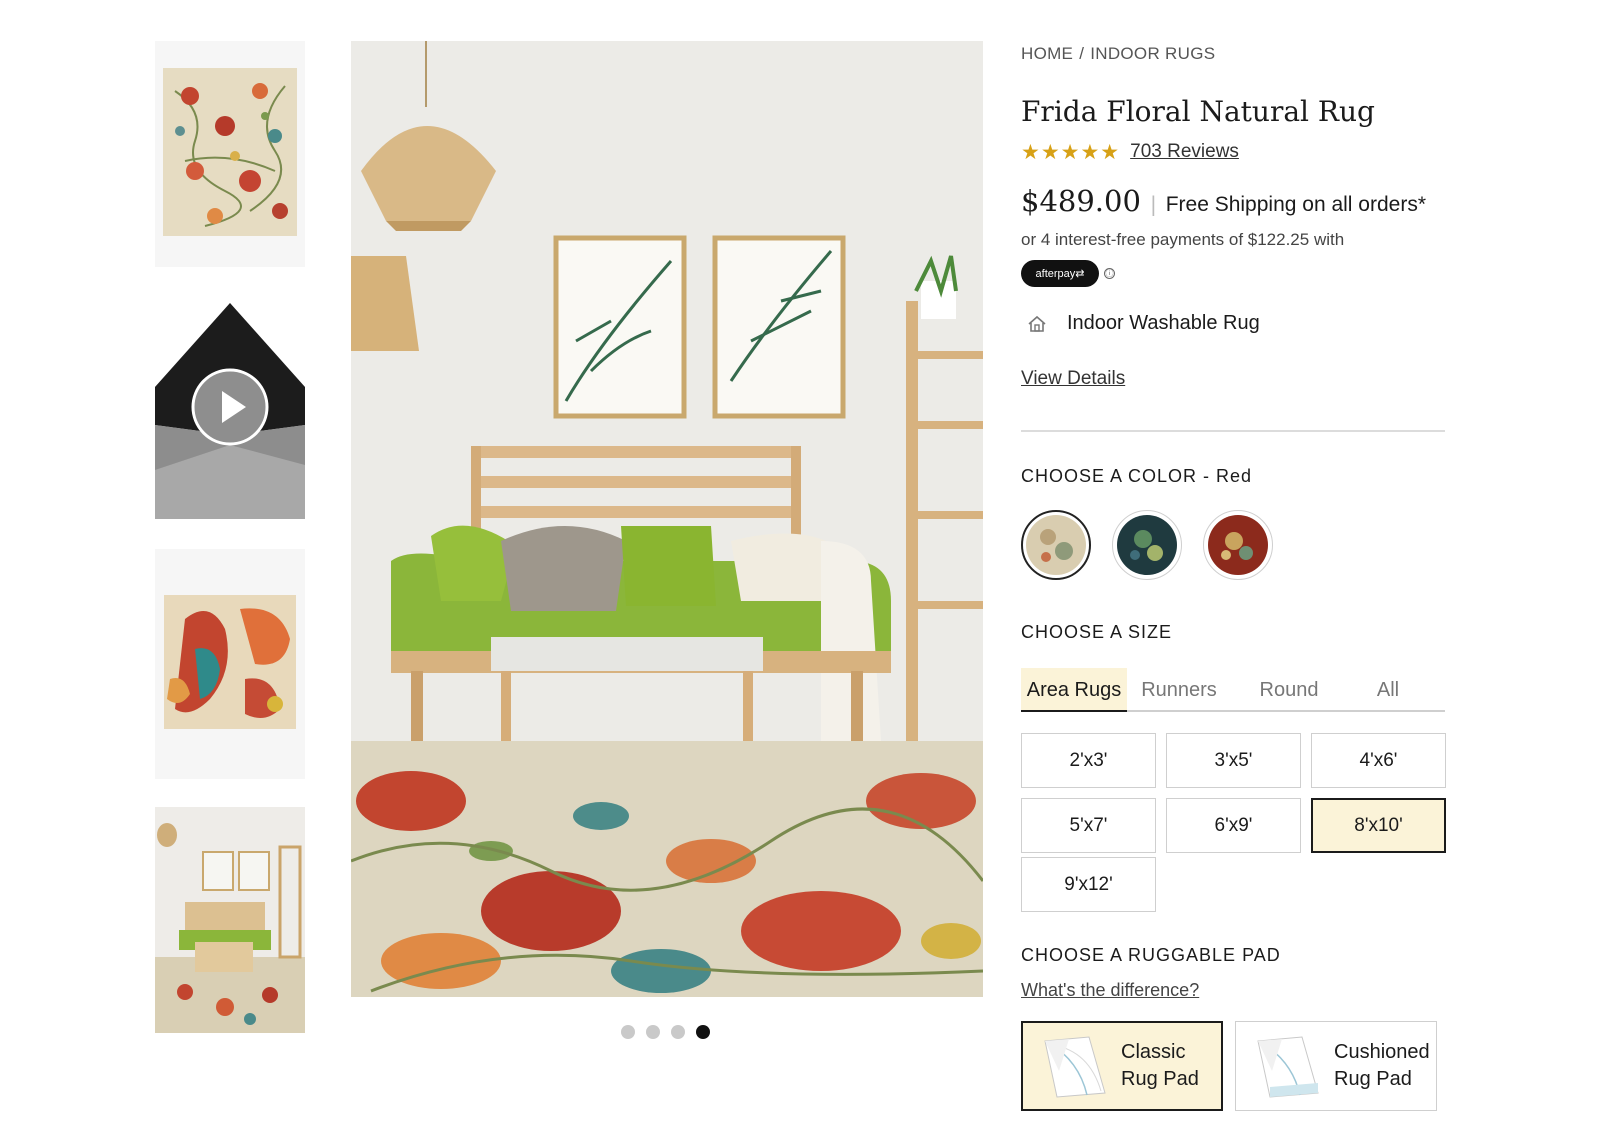  Describe the element at coordinates (665, 1032) in the screenshot. I see `carousel-dots` at that location.